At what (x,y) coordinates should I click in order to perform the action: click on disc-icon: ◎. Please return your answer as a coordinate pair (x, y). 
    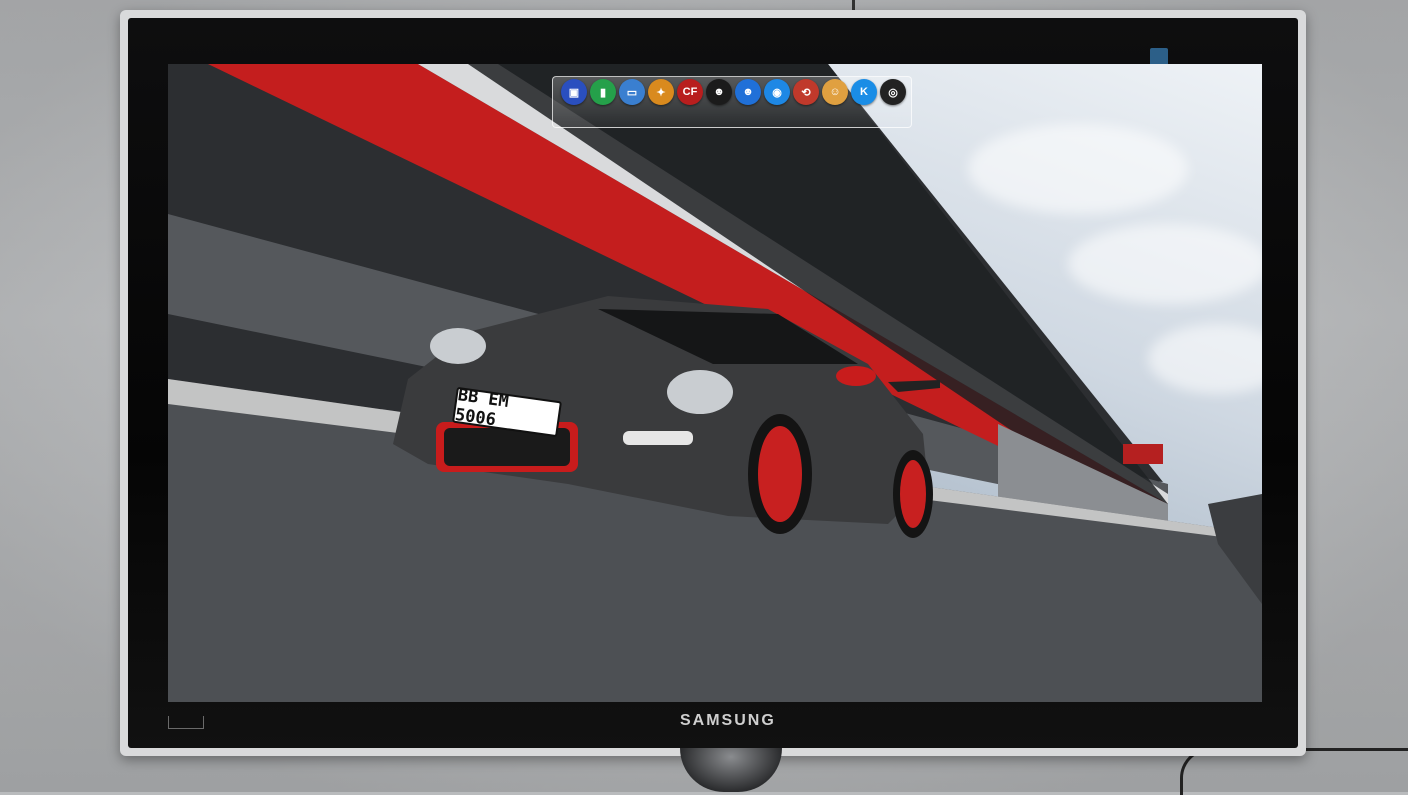
    Looking at the image, I should click on (893, 92).